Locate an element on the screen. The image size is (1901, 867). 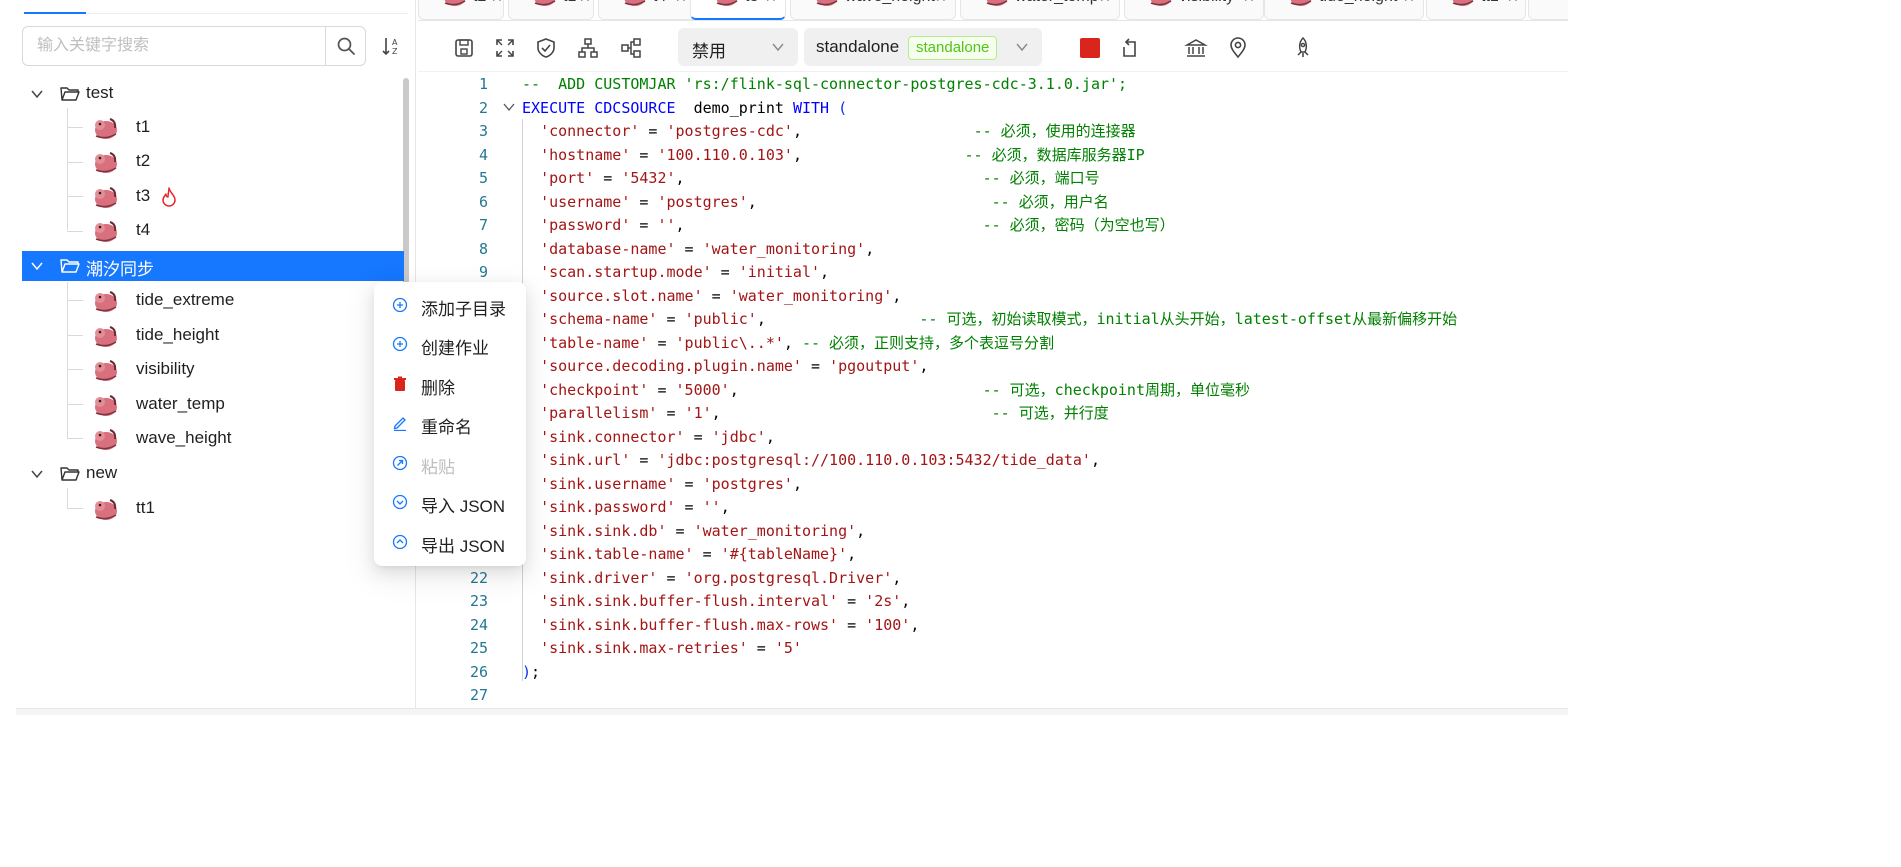
tree-folder-label: 潮汐同步 is located at coordinates (120, 269).